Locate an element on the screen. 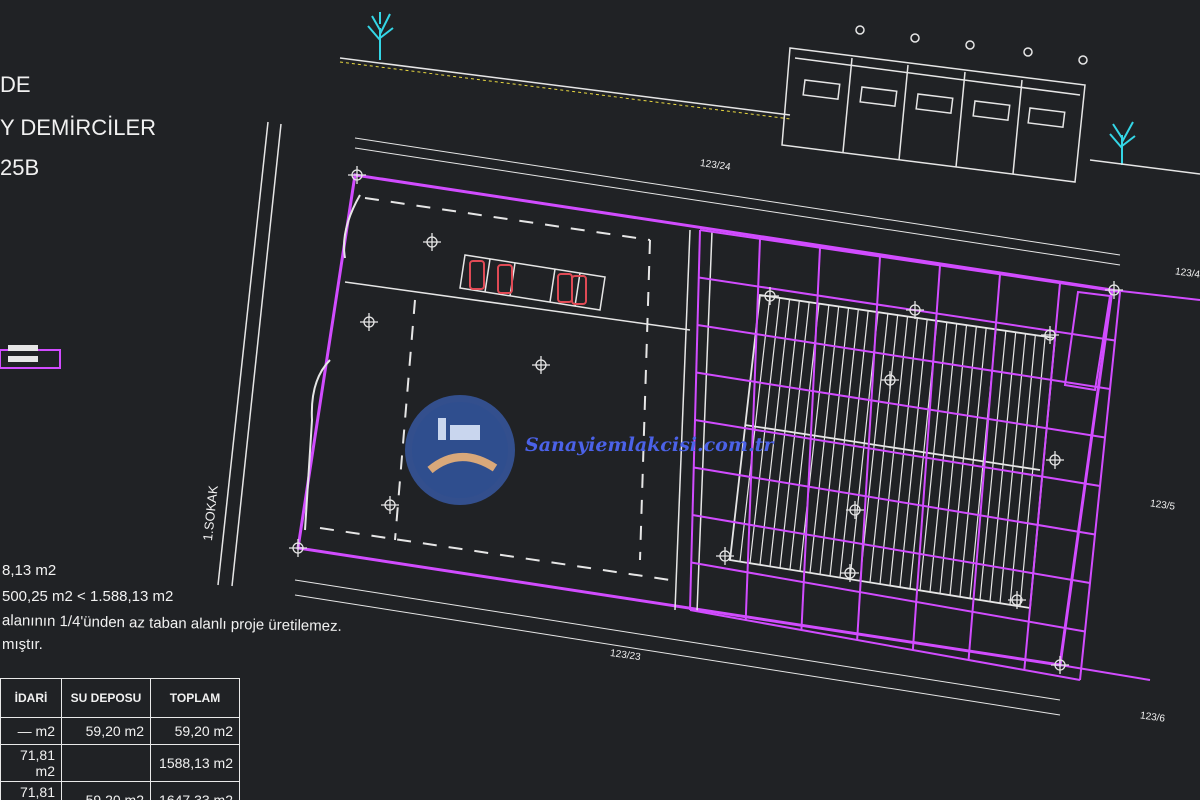 The image size is (1200, 800). ground-line is located at coordinates (565, 86).